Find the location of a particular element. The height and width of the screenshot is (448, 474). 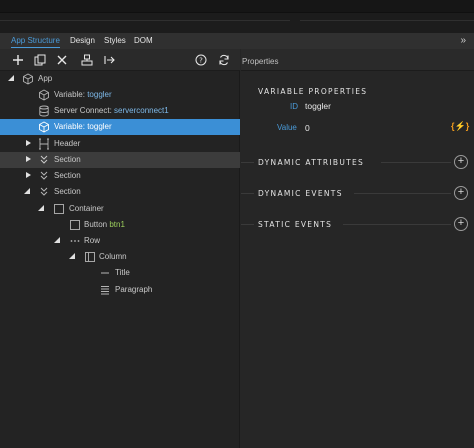

add-static-event-button: + is located at coordinates (461, 224).